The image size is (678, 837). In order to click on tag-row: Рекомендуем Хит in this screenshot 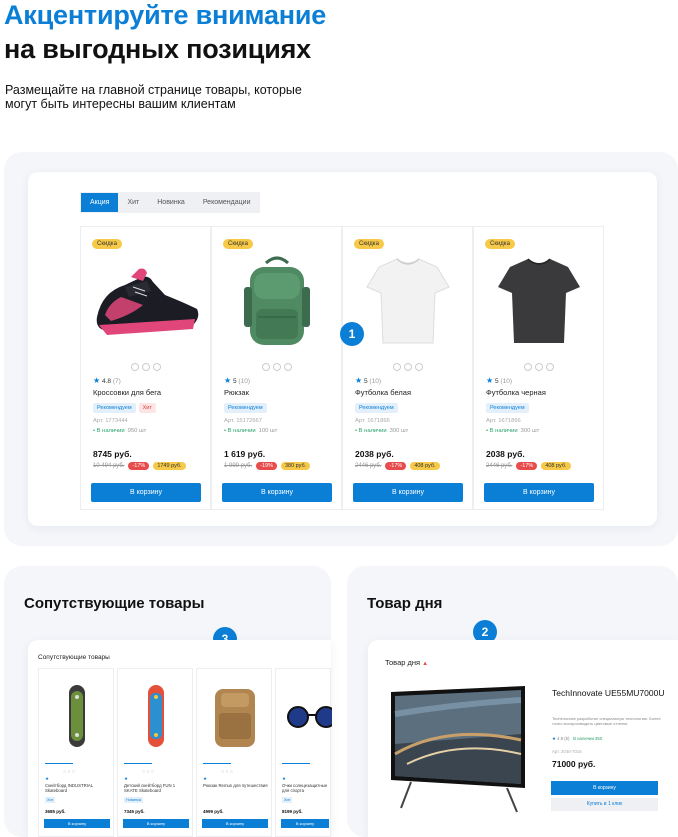, I will do `click(124, 408)`.